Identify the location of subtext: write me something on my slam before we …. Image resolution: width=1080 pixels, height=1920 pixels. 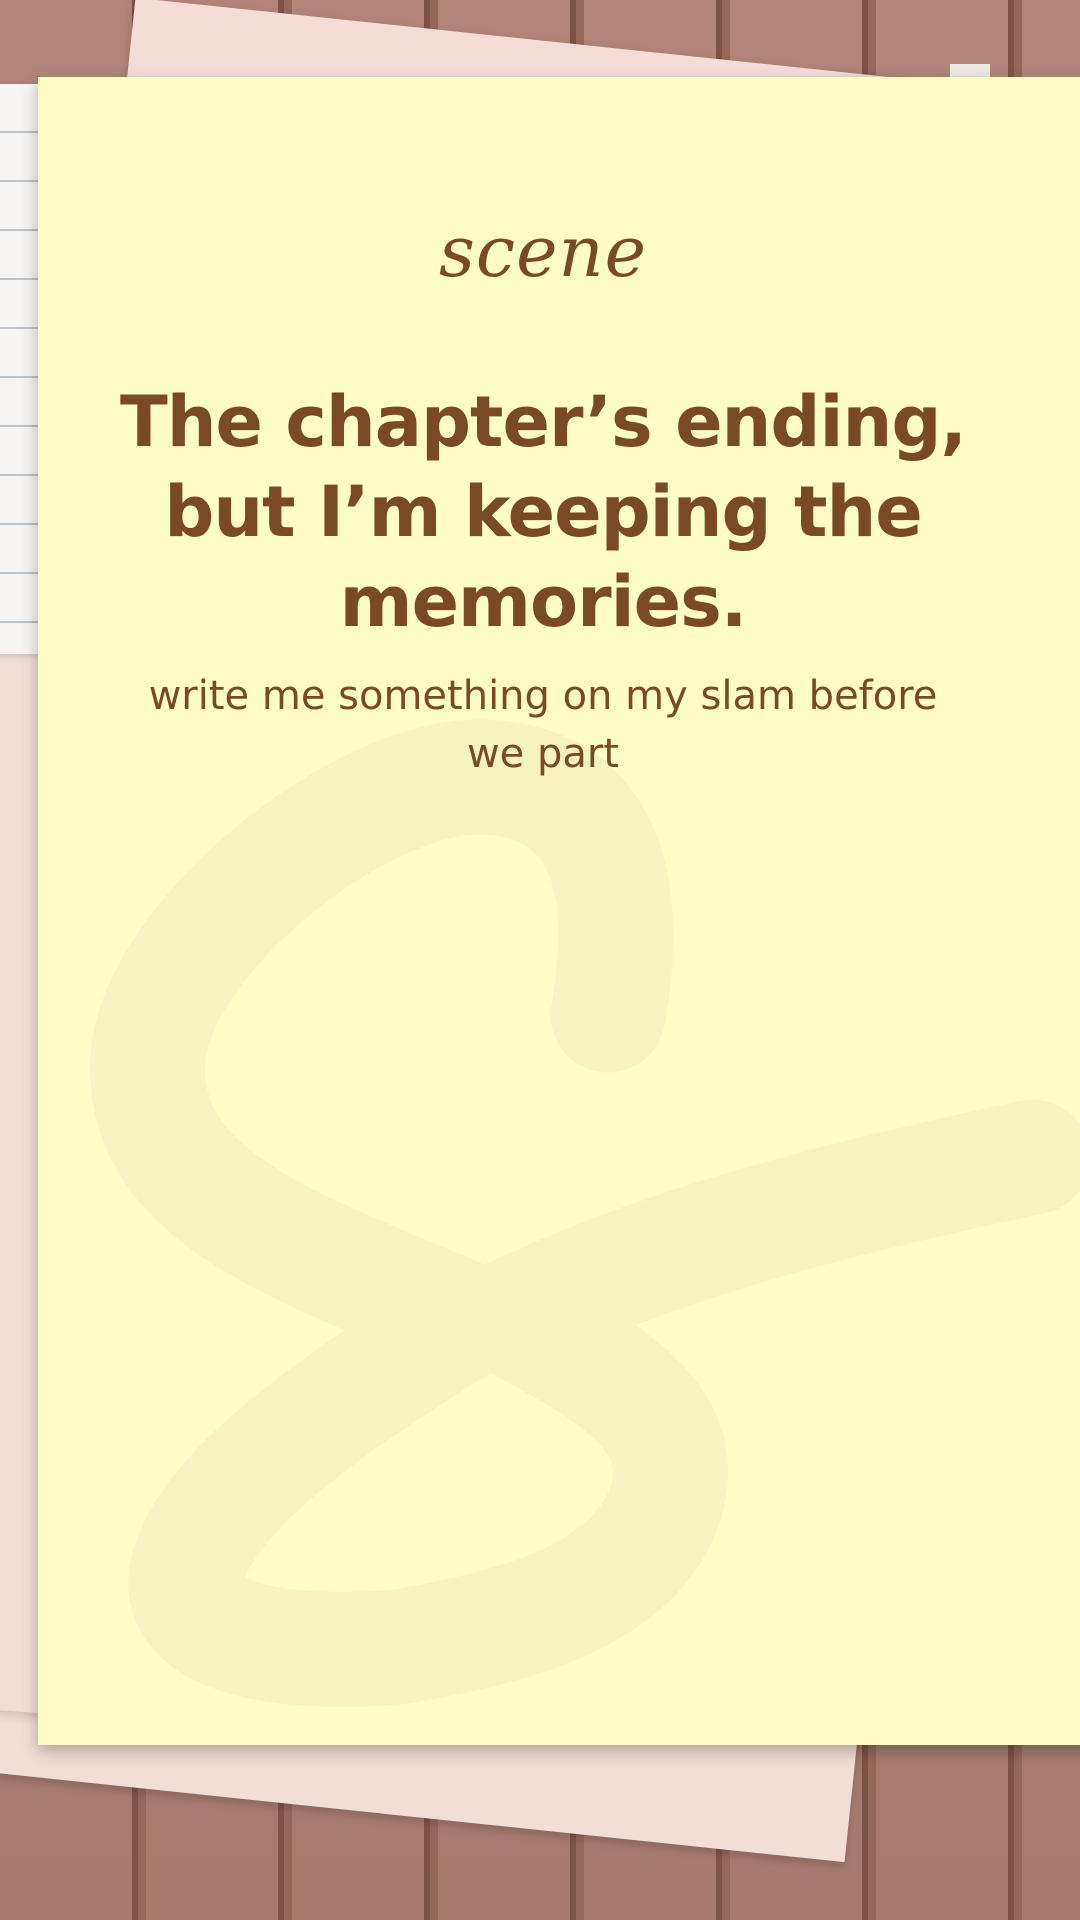
(543, 725).